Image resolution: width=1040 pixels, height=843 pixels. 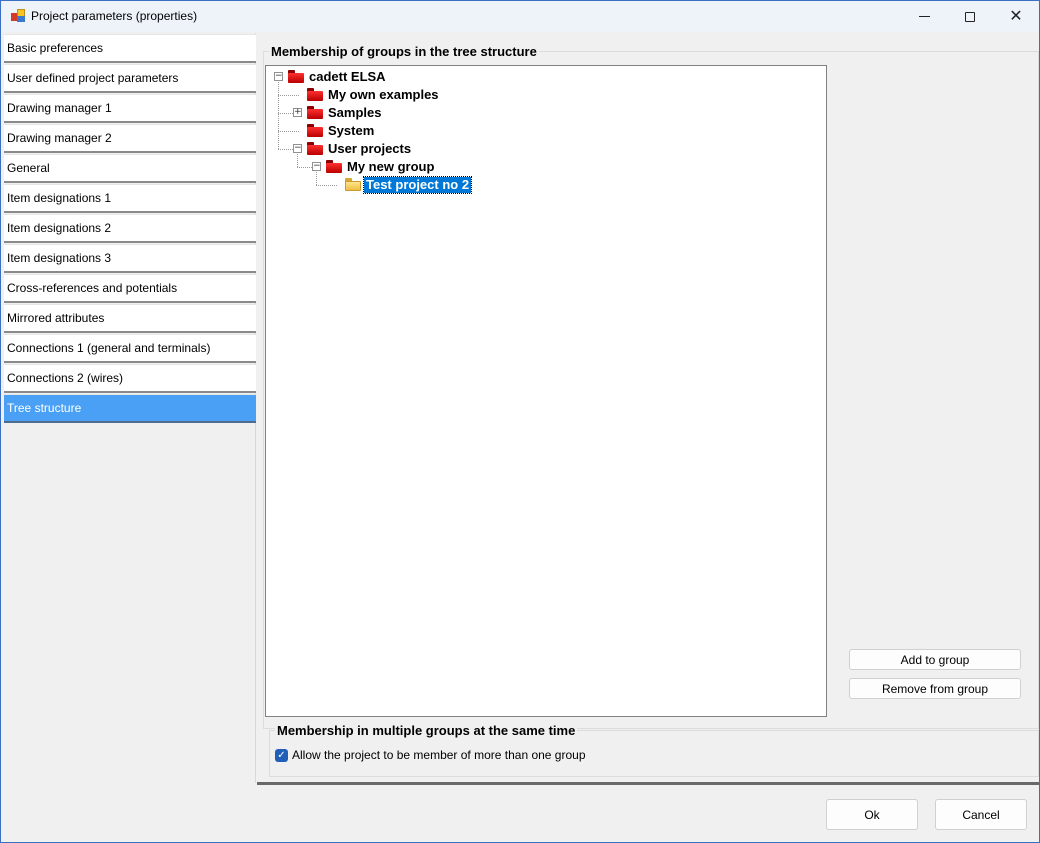 I want to click on close-icon: ✕, so click(x=1016, y=16).